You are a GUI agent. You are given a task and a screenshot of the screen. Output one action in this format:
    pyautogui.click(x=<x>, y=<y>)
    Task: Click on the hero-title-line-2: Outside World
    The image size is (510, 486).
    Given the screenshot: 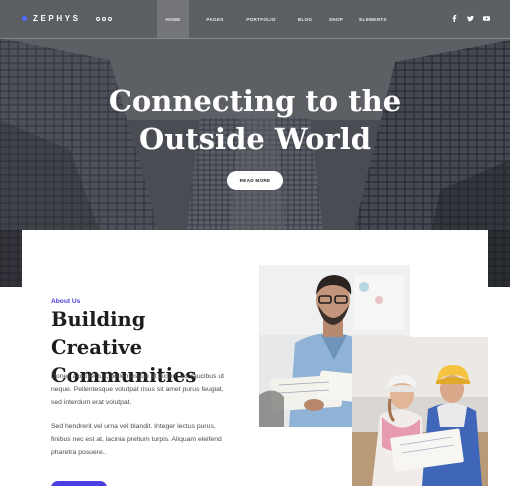 What is the action you would take?
    pyautogui.click(x=255, y=139)
    